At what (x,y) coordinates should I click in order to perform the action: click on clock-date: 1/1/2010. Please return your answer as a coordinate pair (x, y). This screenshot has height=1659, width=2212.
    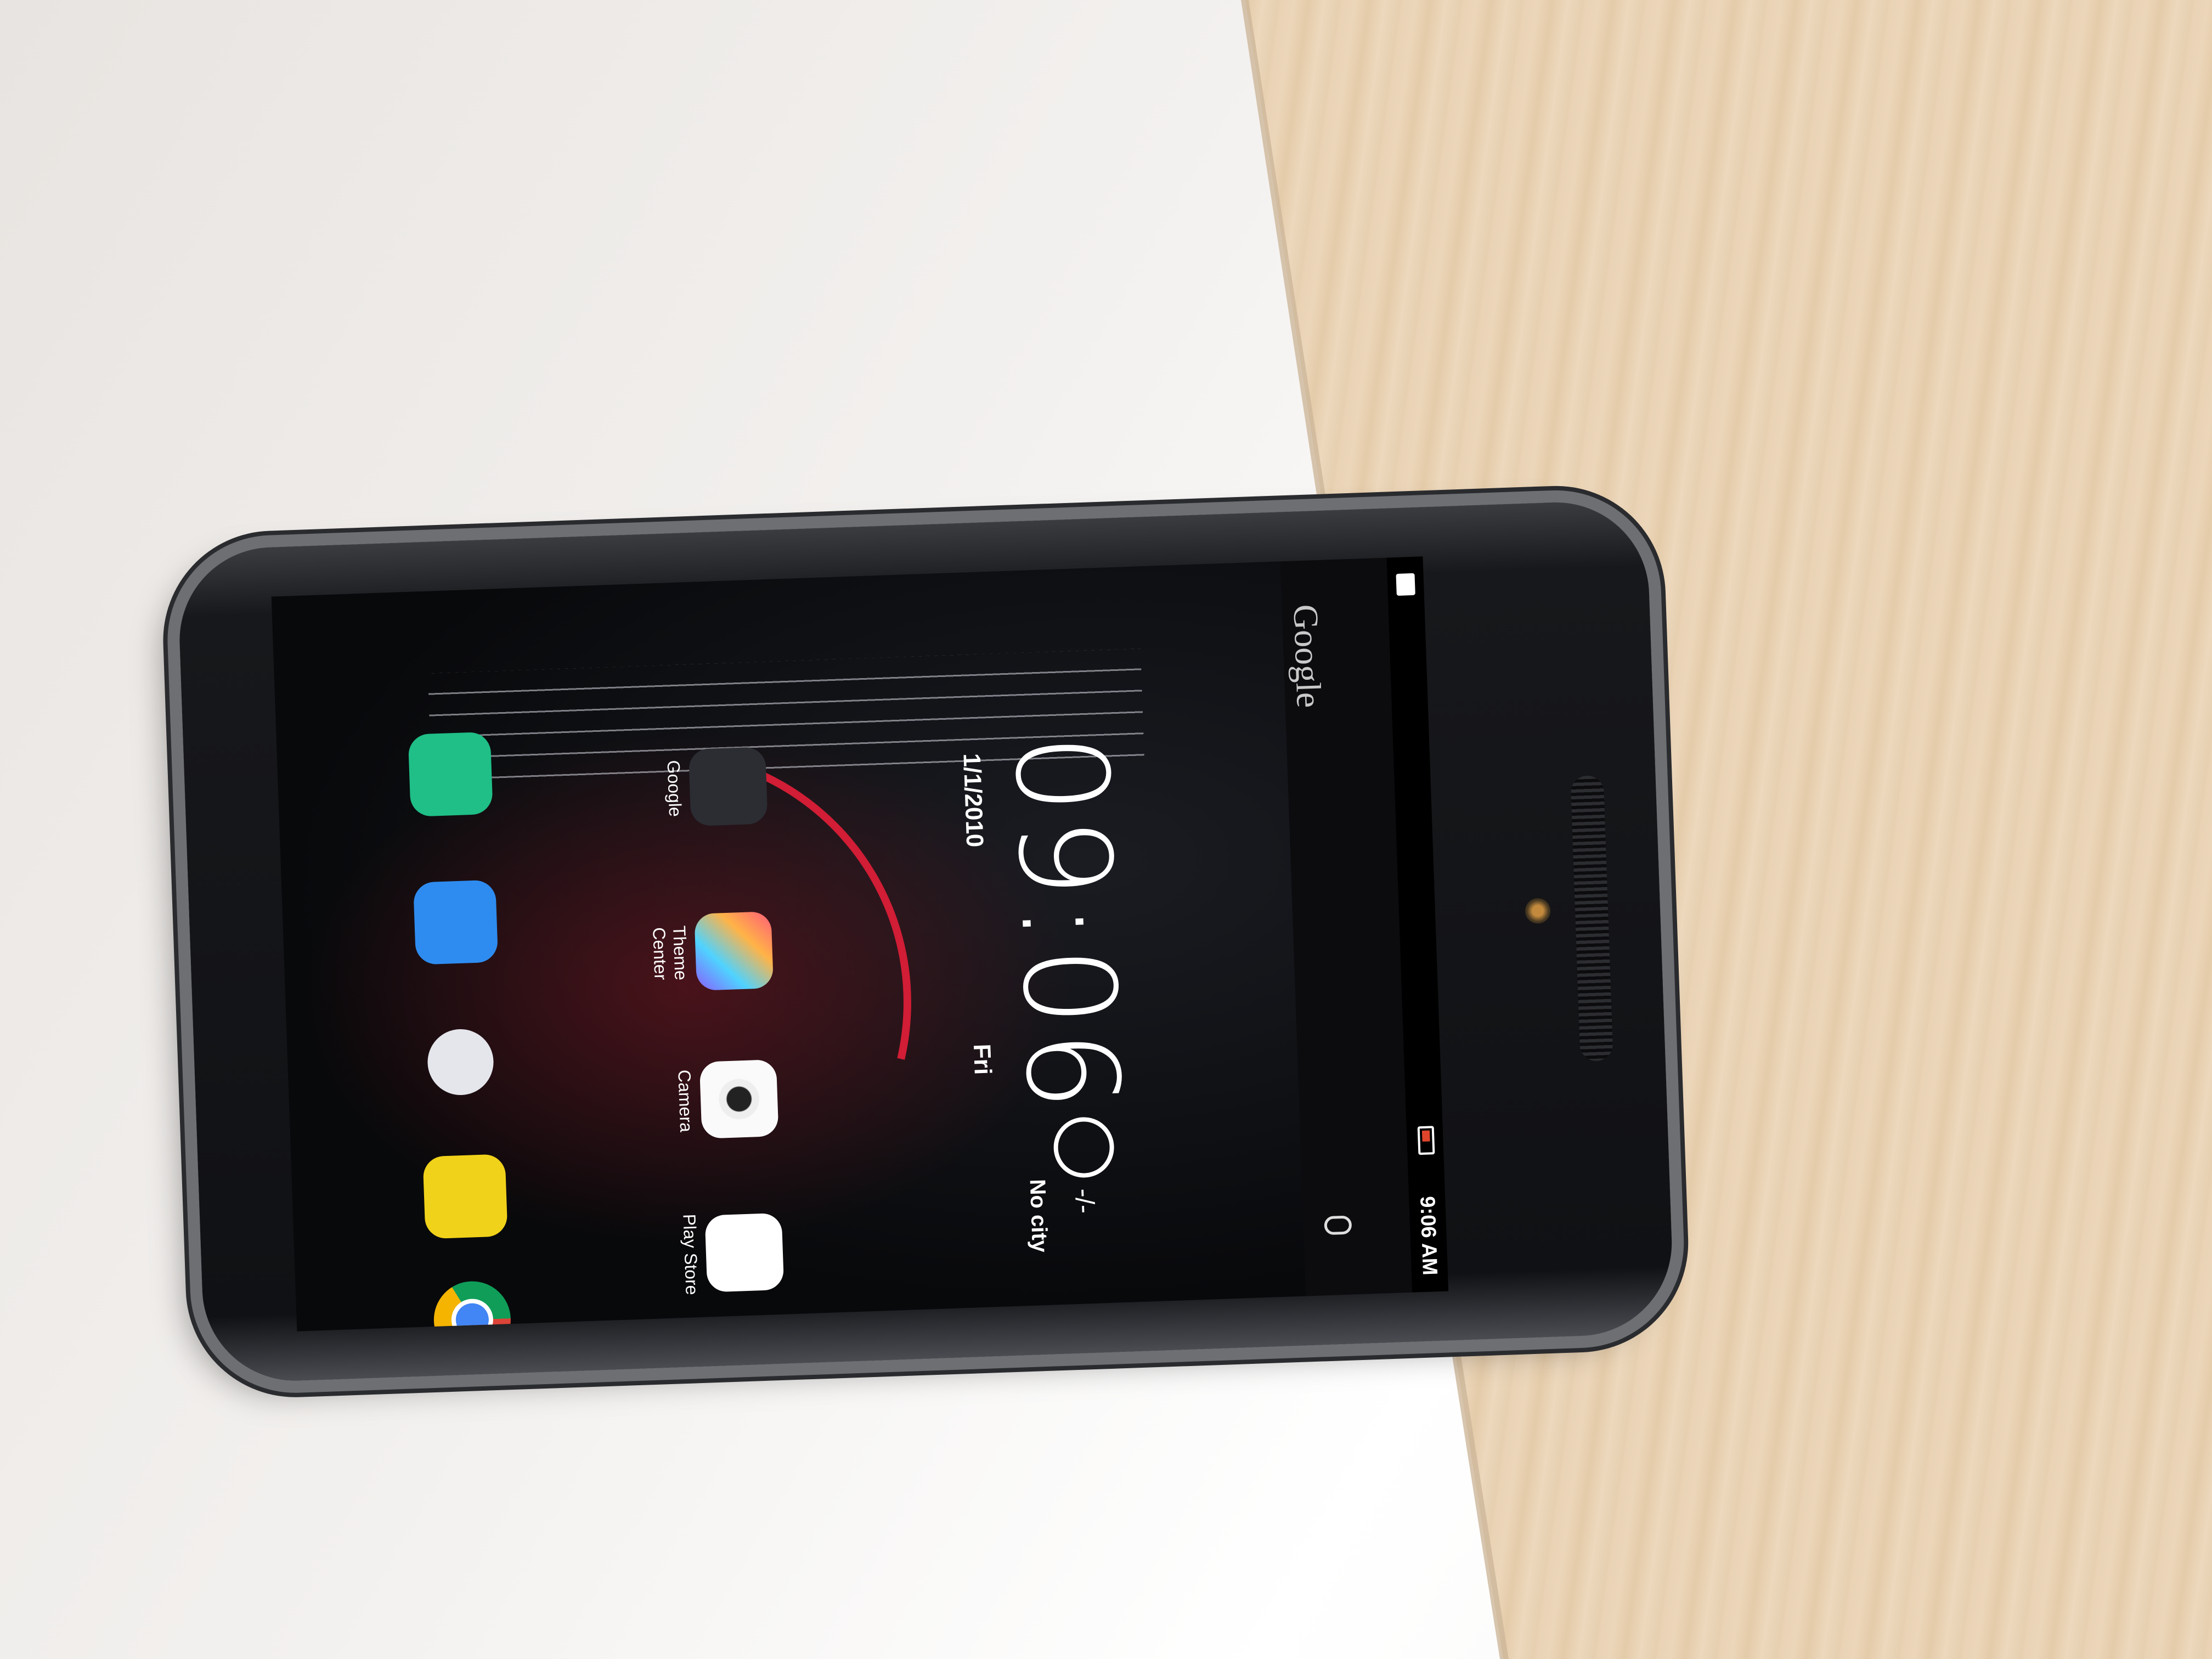
    Looking at the image, I should click on (974, 801).